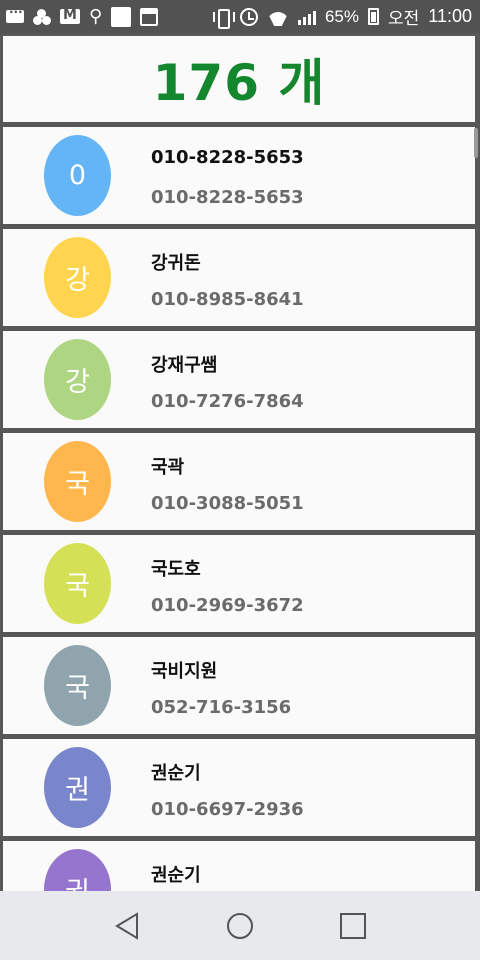  I want to click on contact-name: 강귀돈, so click(176, 263).